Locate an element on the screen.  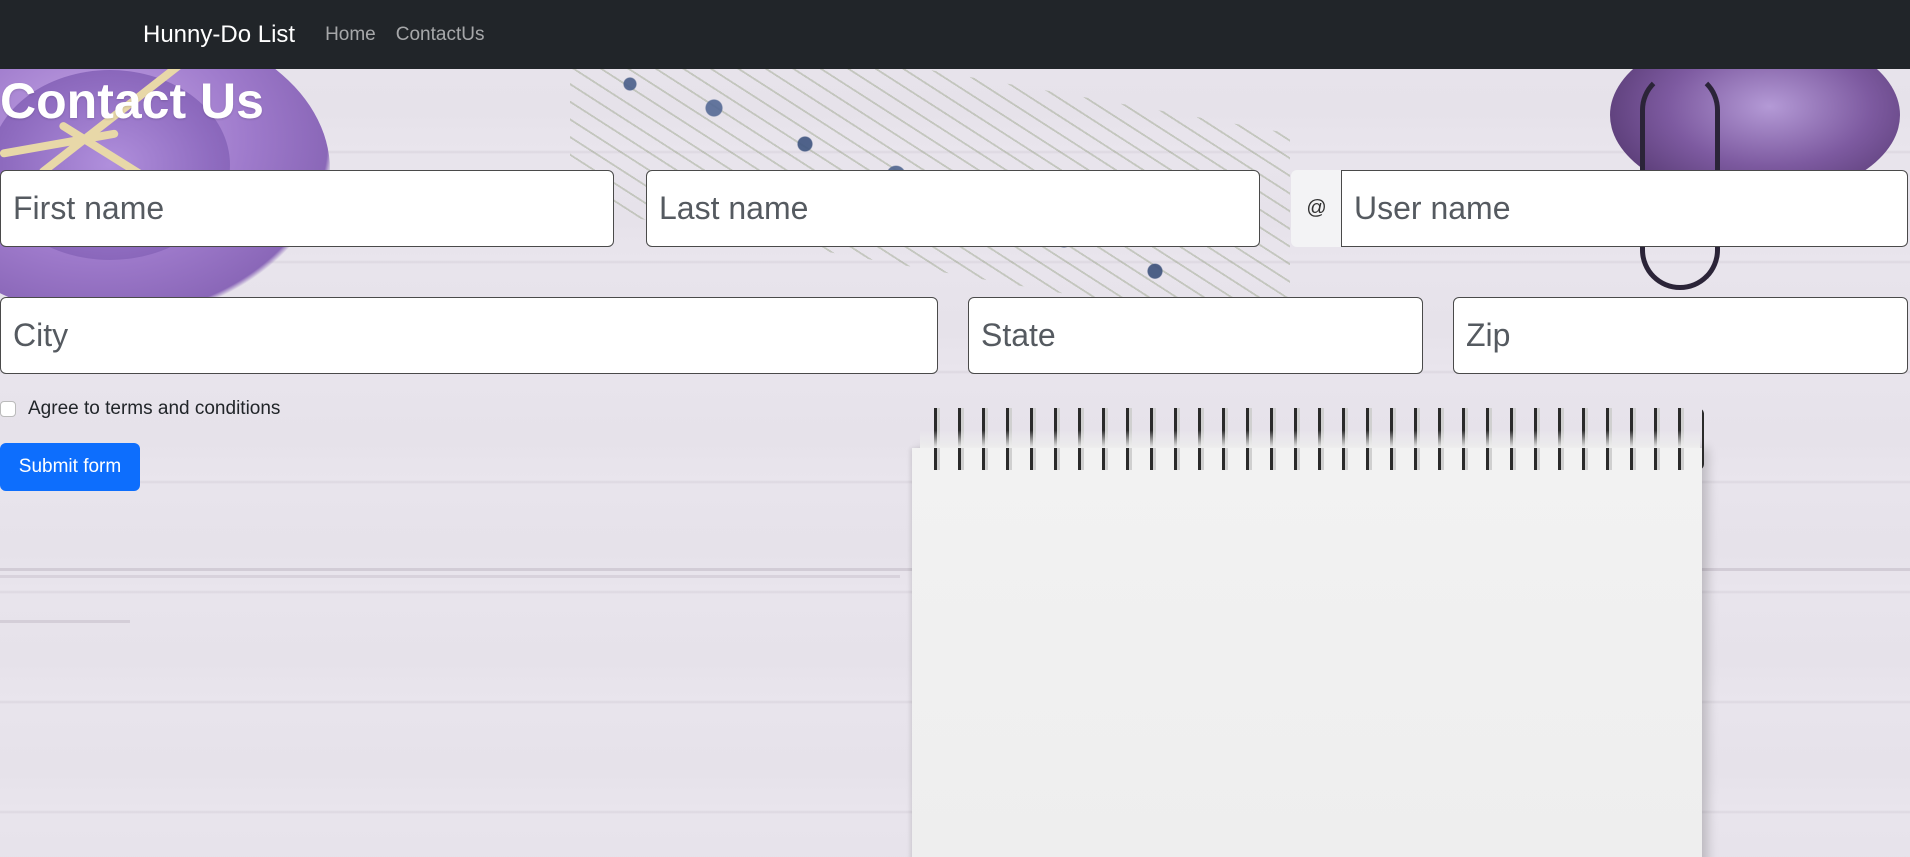
terms-label: Agree to terms and conditions is located at coordinates (154, 408).